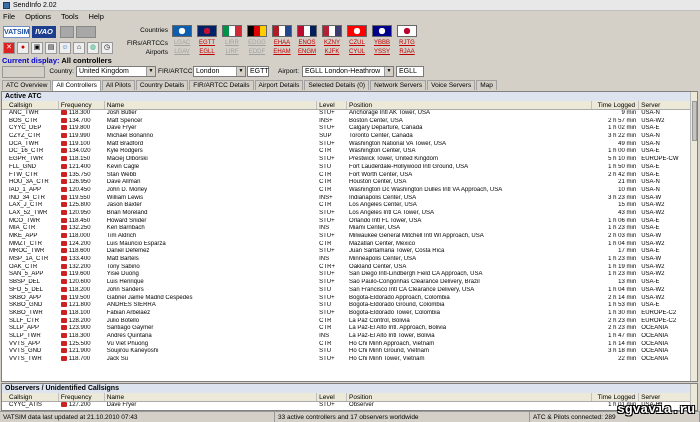 The image size is (700, 422). I want to click on fir-link-ehaa: EHAA, so click(282, 43).